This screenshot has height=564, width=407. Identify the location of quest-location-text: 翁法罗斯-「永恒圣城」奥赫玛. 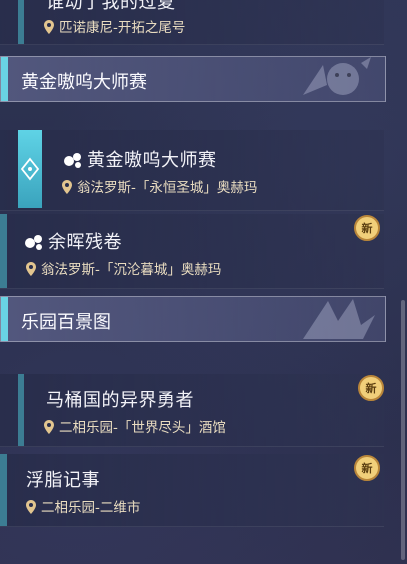
(167, 188).